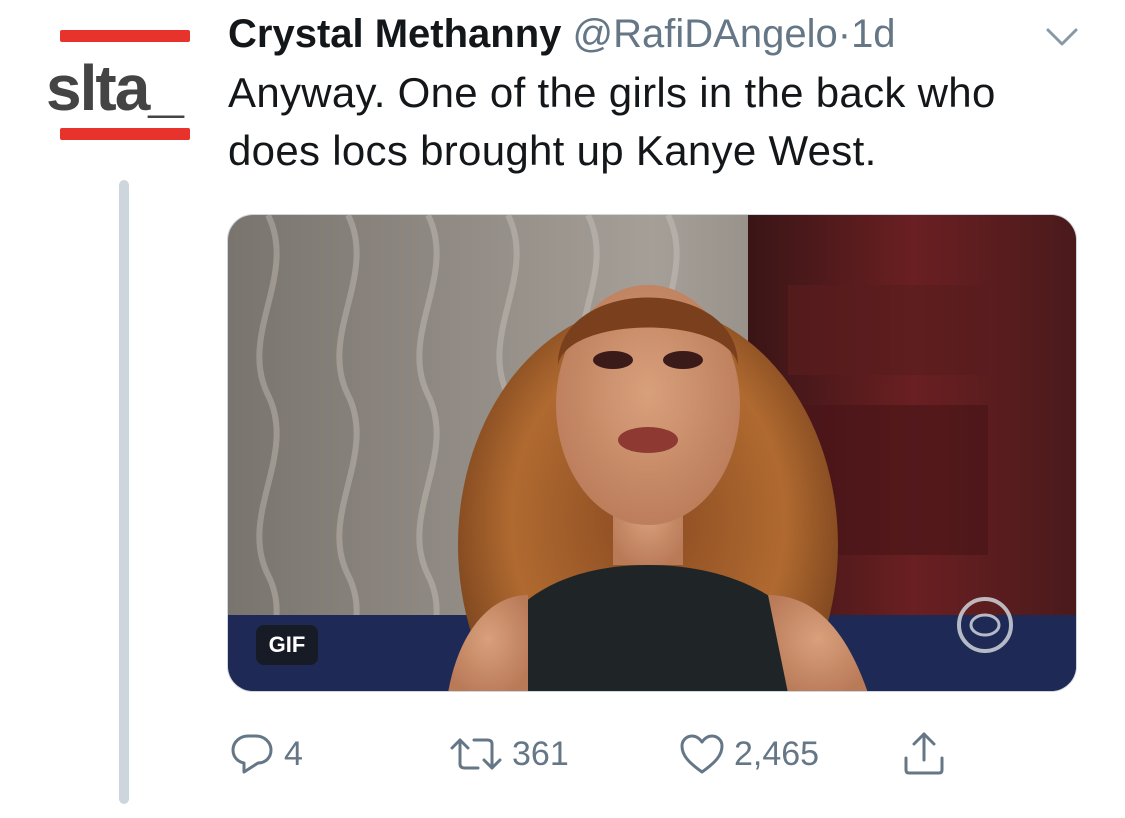 This screenshot has height=818, width=1125. I want to click on avatar: slta_, so click(125, 87).